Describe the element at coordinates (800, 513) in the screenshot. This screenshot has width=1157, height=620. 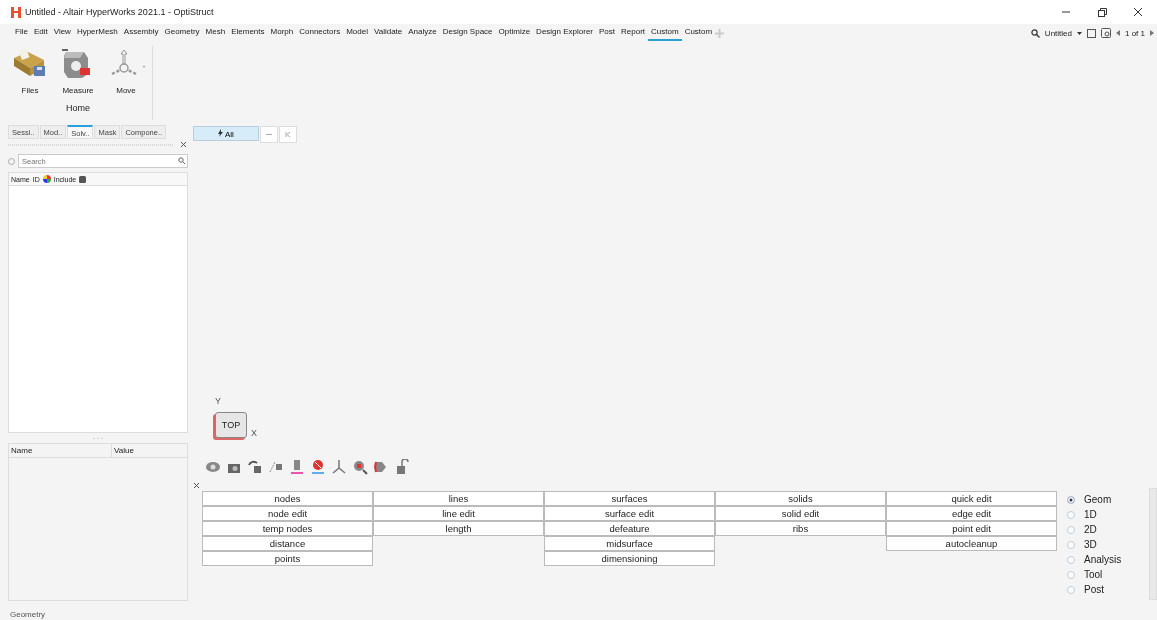
I see `panel-button: solid edit` at that location.